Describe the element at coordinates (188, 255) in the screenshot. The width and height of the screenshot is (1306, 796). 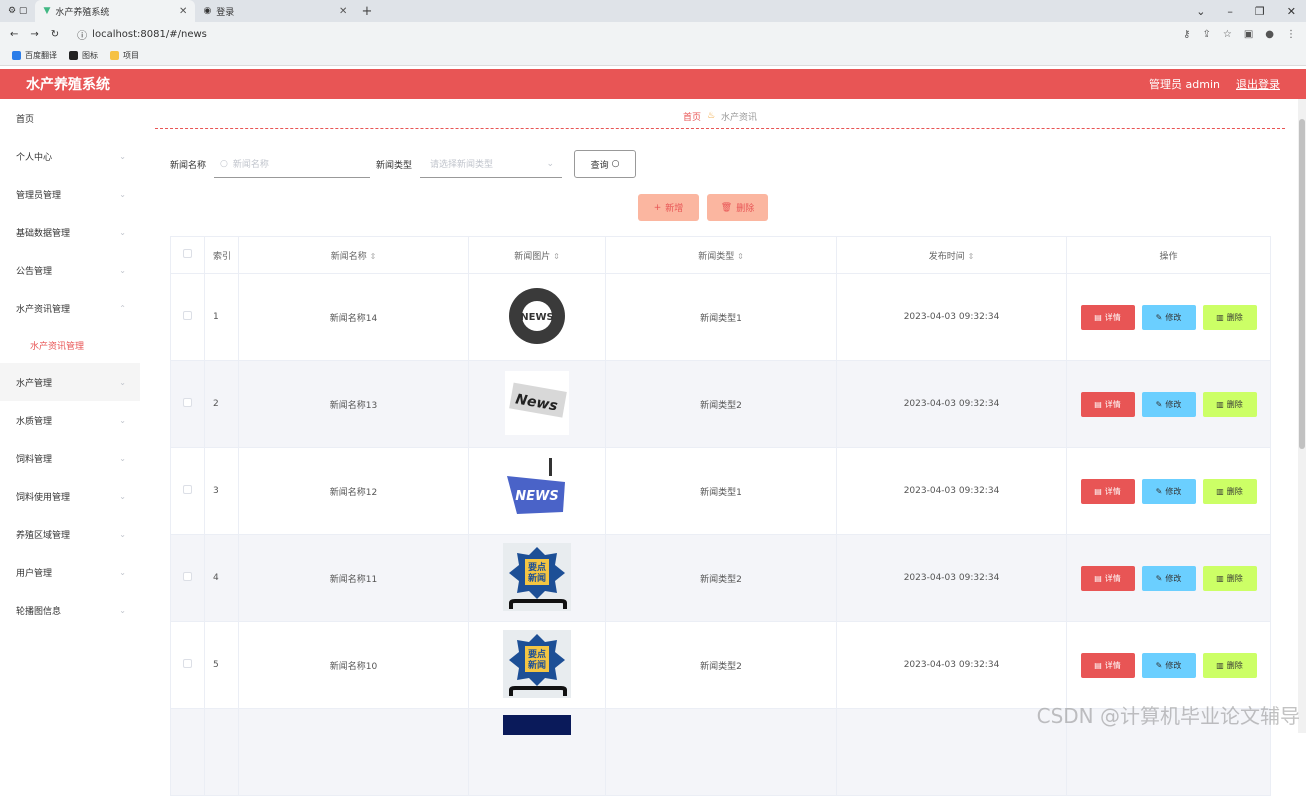
I see `select-all-checkbox` at that location.